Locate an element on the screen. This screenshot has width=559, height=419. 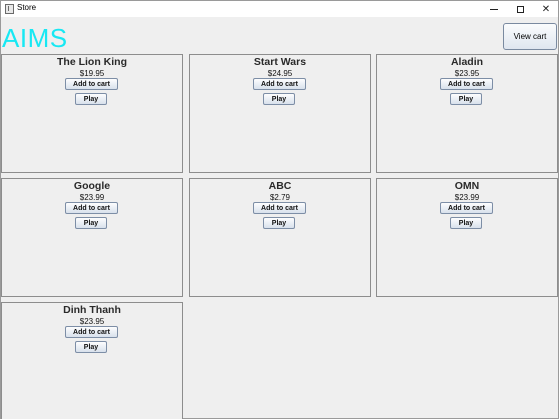
product-card: Dinh Thanh $23.95 Add to cart Play is located at coordinates (92, 360).